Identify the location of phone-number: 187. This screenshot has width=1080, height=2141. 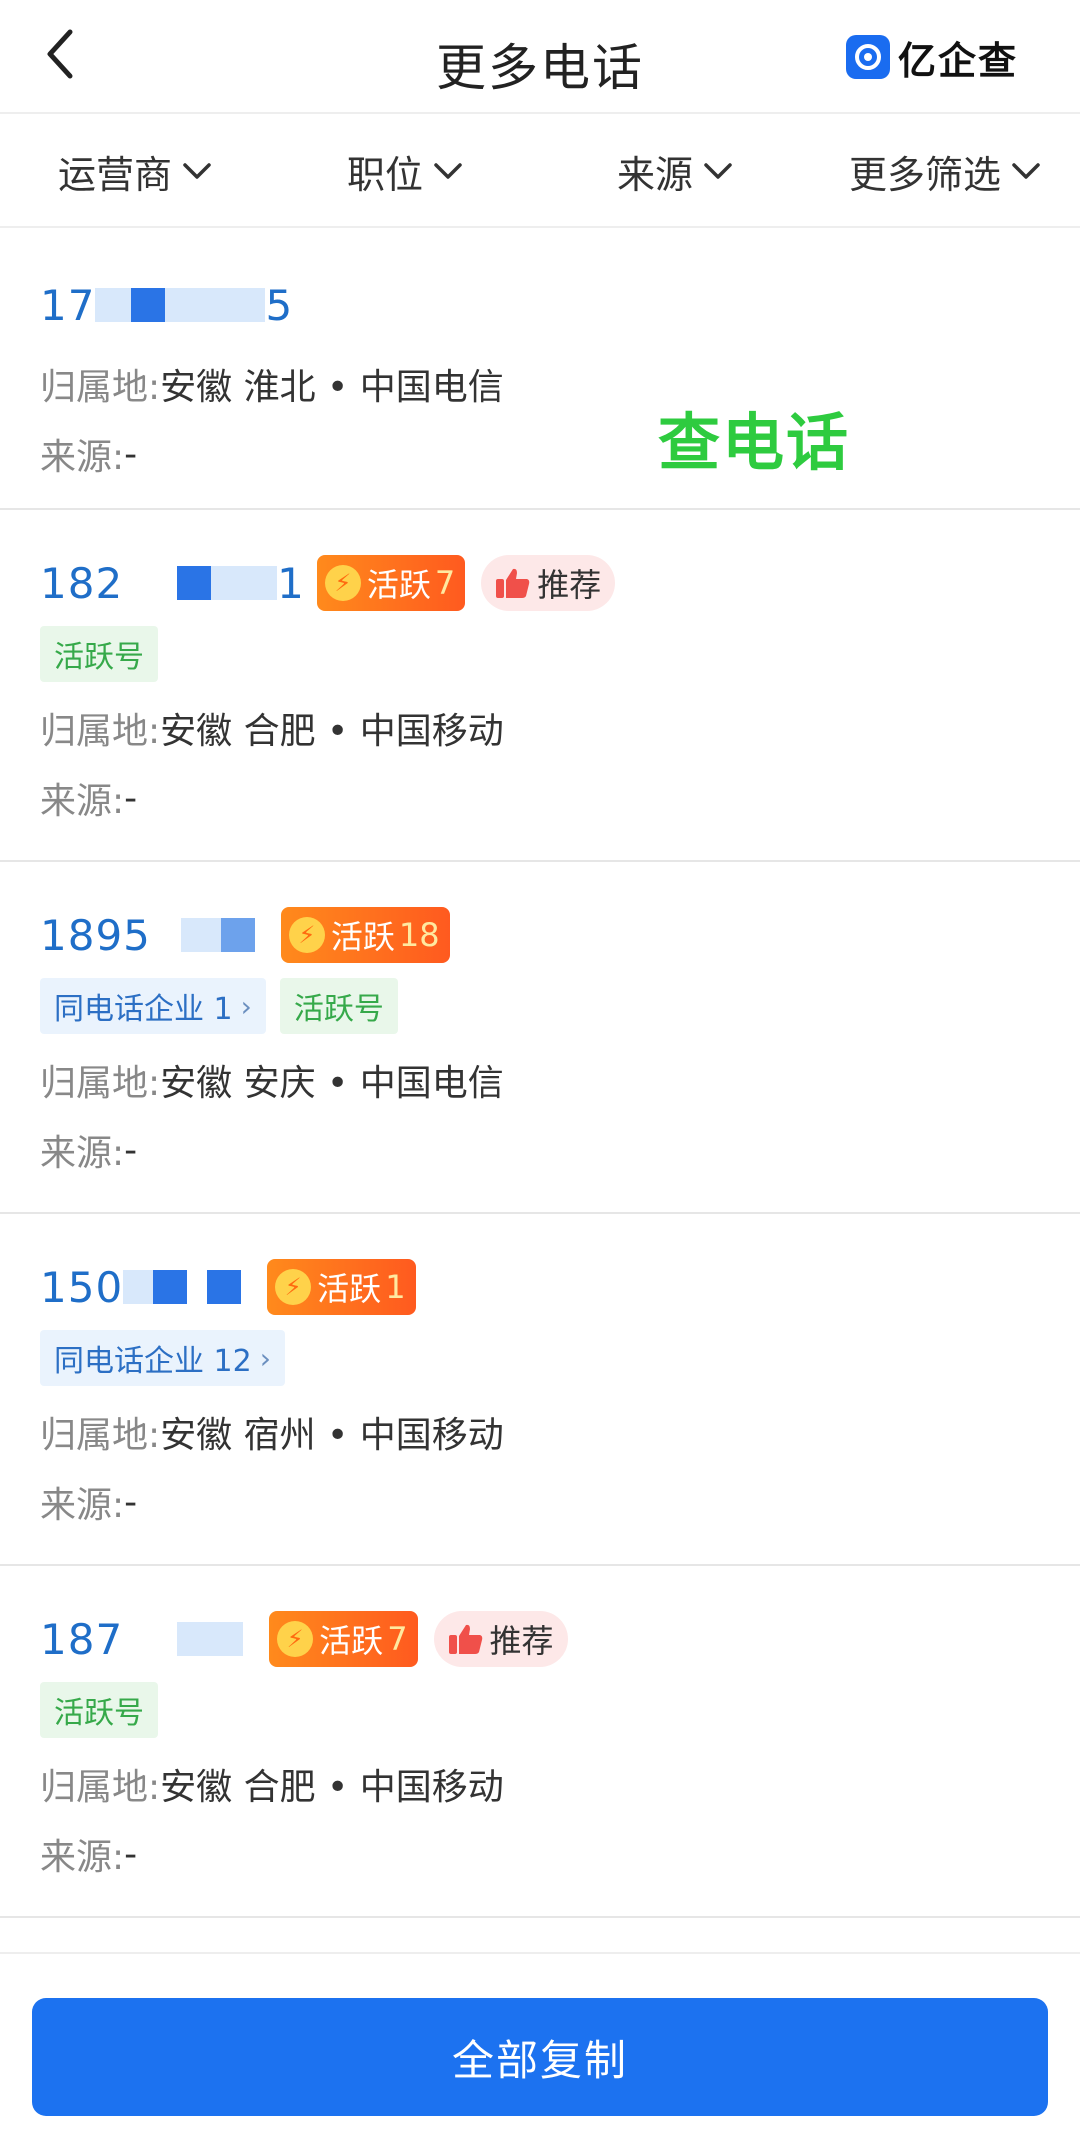
(142, 1639).